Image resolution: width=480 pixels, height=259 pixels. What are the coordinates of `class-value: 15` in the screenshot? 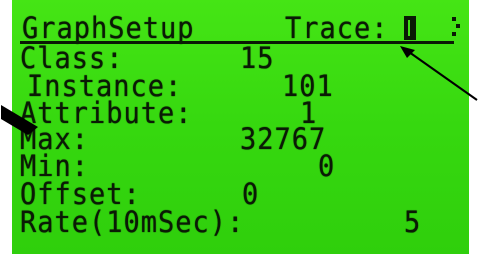 It's located at (257, 58).